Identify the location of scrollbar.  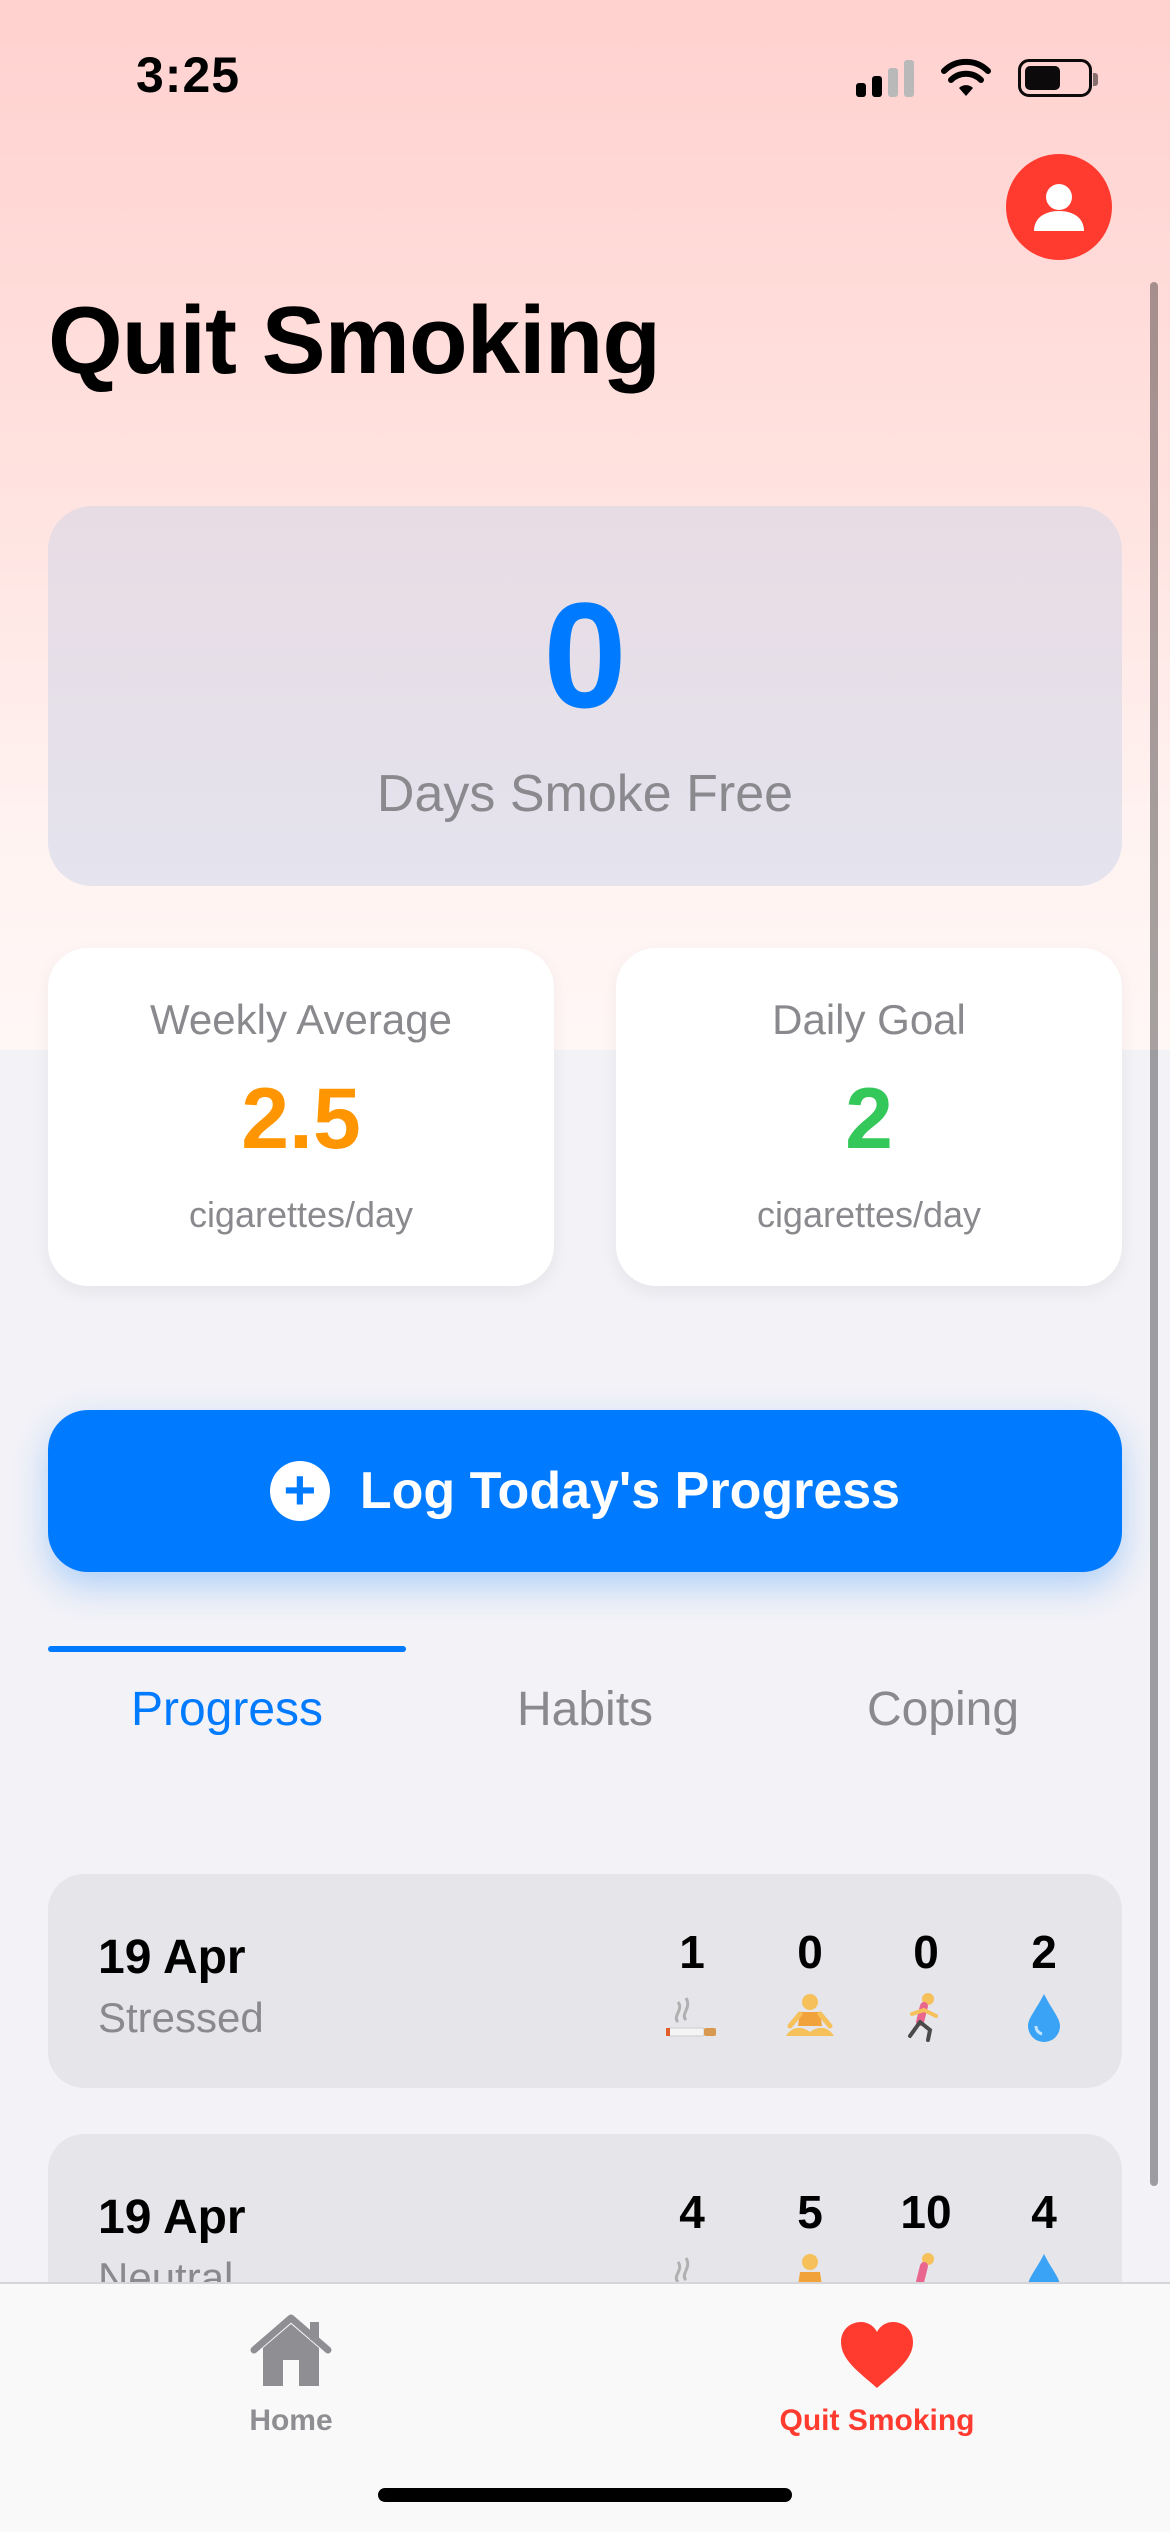
(1154, 1234).